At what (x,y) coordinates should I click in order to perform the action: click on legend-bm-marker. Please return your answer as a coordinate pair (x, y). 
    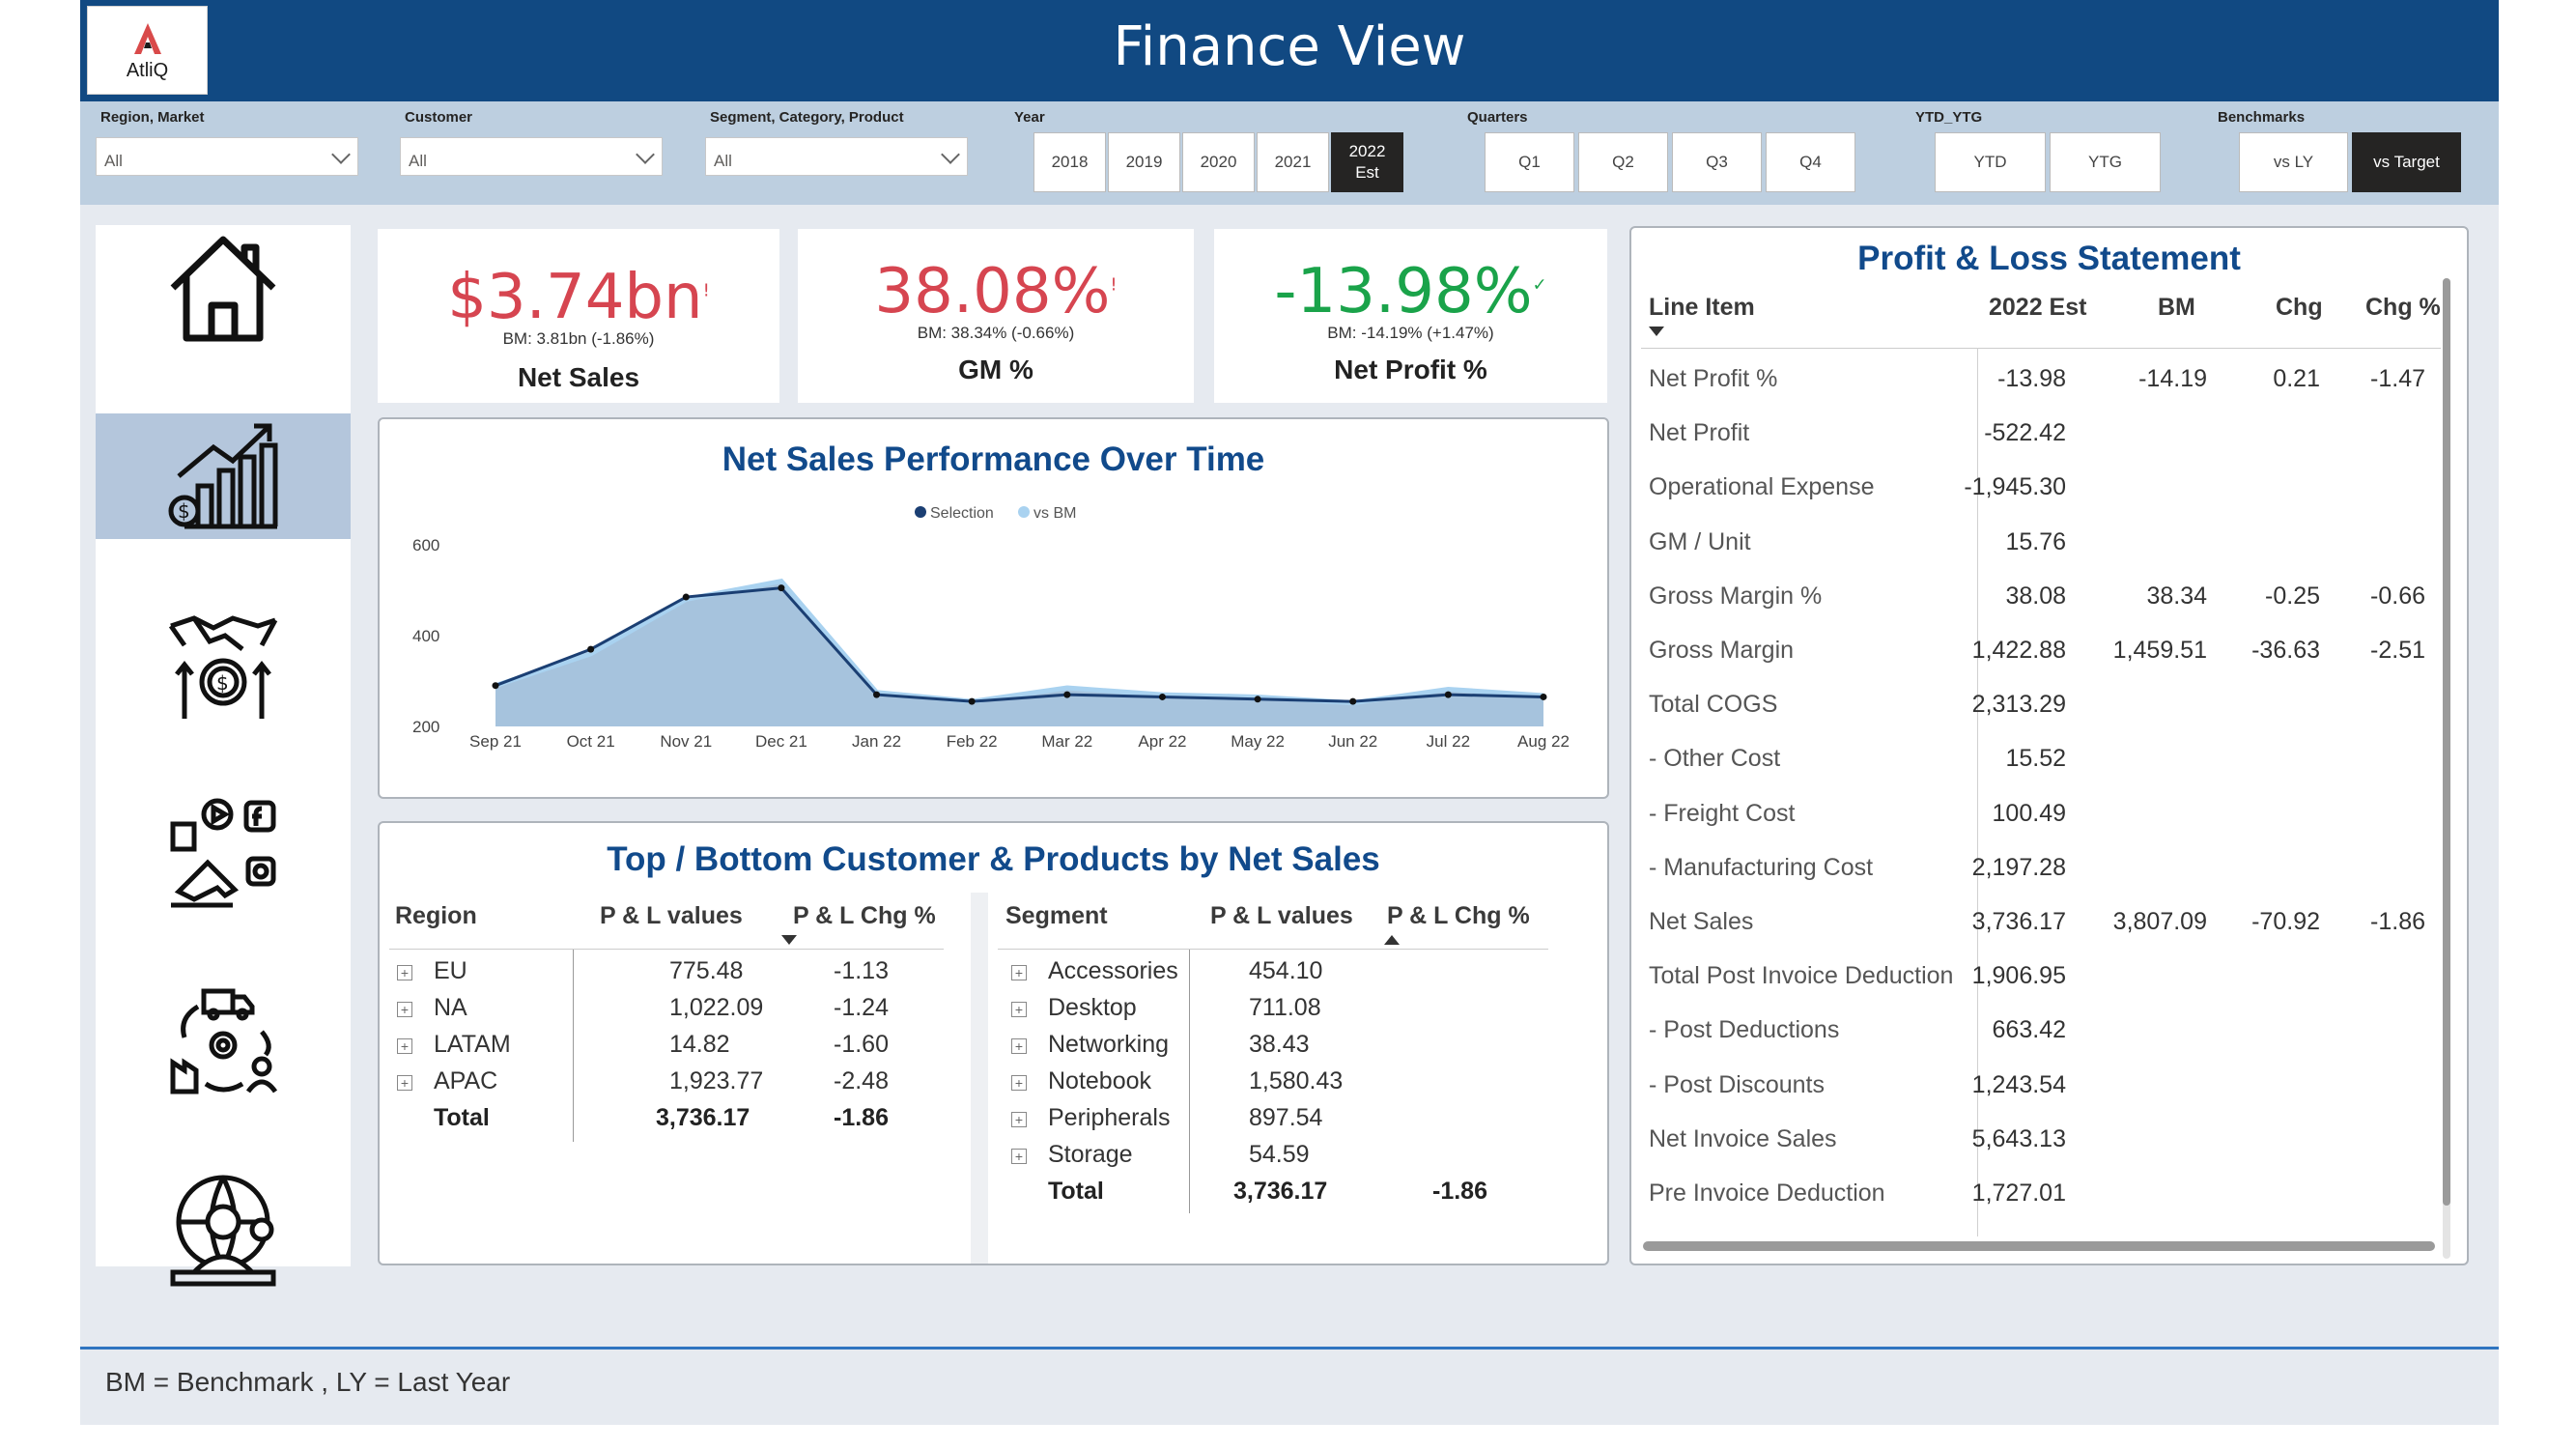
    Looking at the image, I should click on (1024, 512).